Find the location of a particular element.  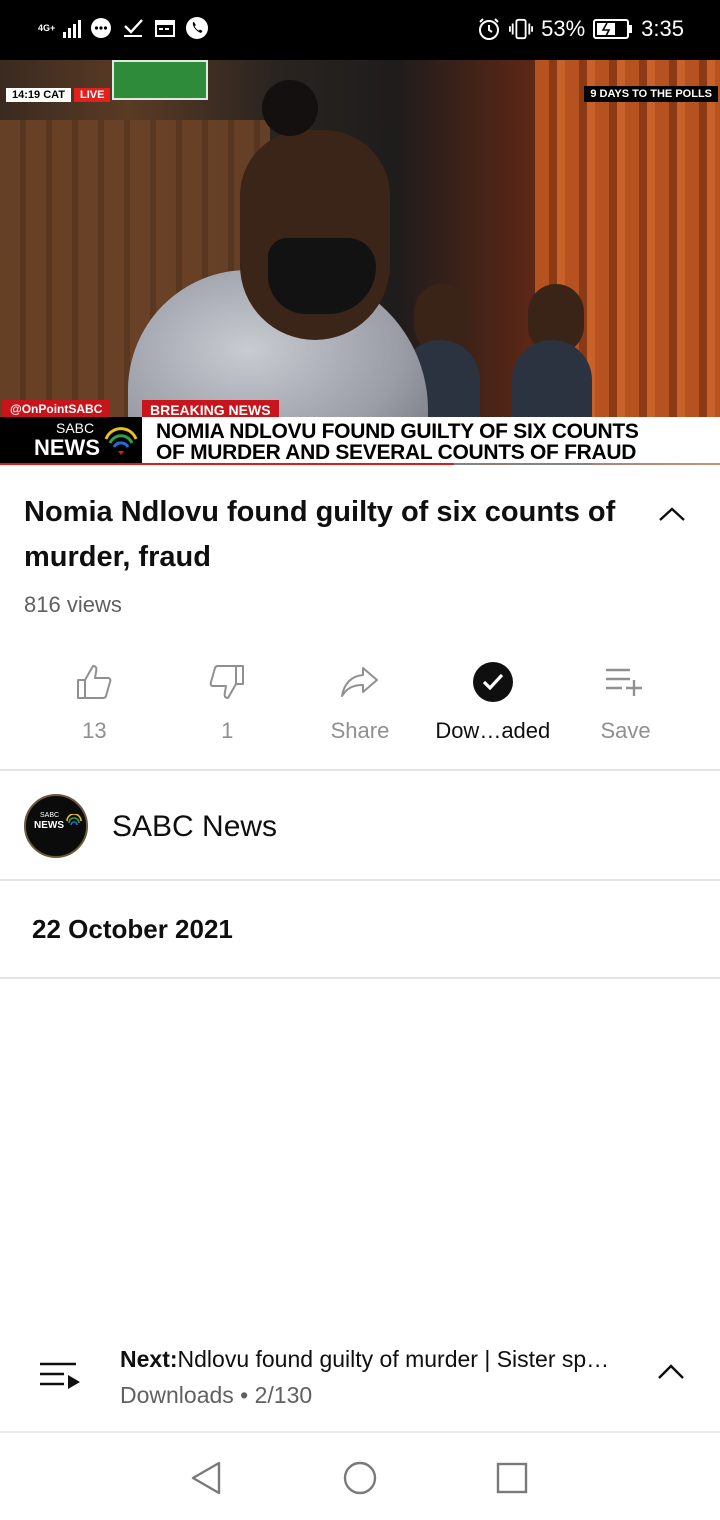

check-circle-icon is located at coordinates (493, 682).